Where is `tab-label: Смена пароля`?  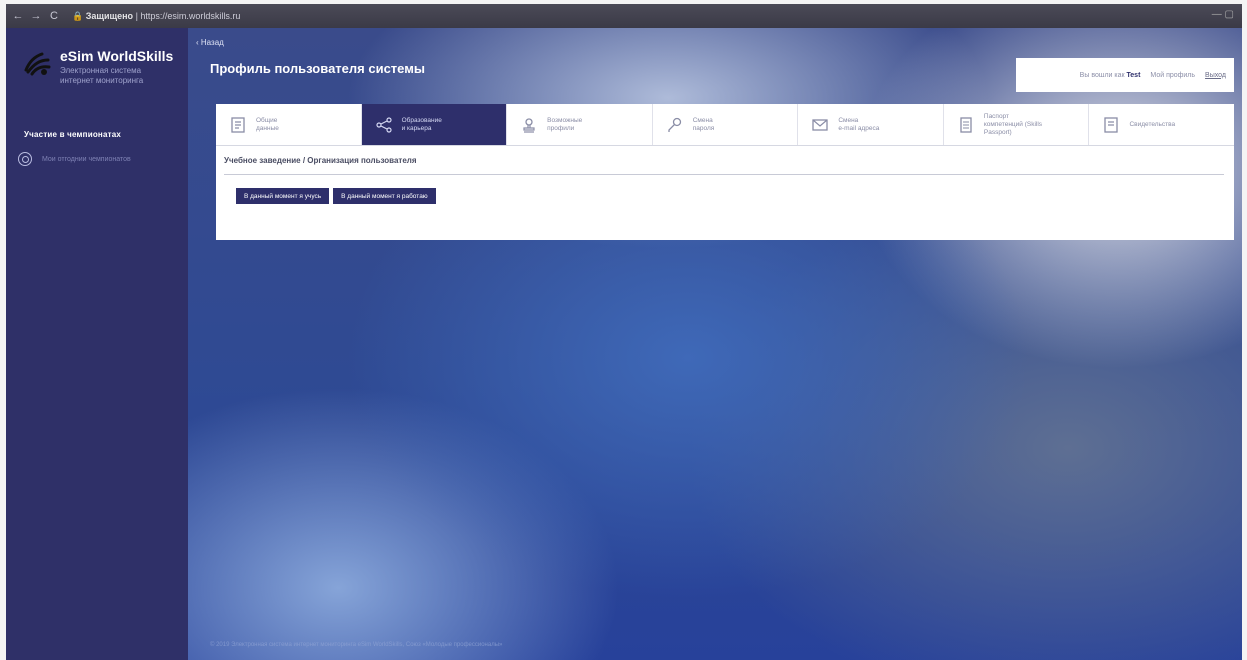 tab-label: Смена пароля is located at coordinates (703, 124).